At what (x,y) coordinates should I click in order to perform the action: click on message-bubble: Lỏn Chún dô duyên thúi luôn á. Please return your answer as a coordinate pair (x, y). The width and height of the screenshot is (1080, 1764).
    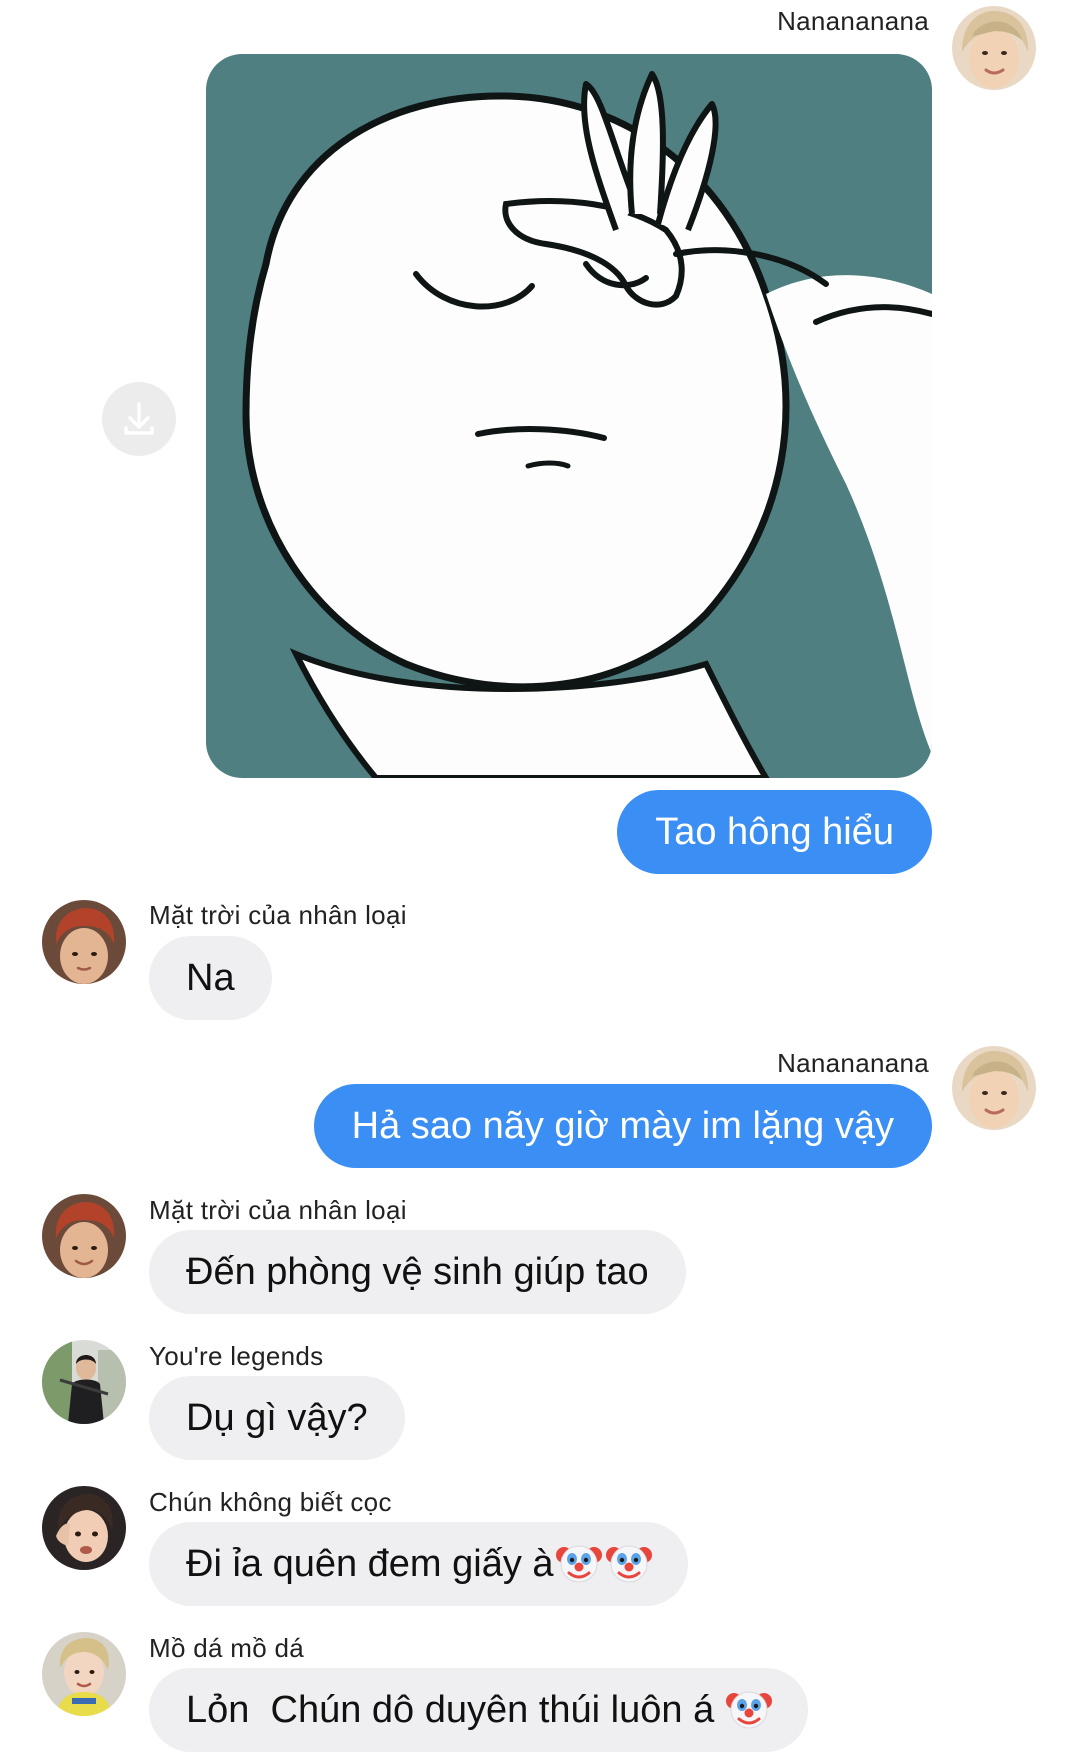
    Looking at the image, I should click on (479, 1710).